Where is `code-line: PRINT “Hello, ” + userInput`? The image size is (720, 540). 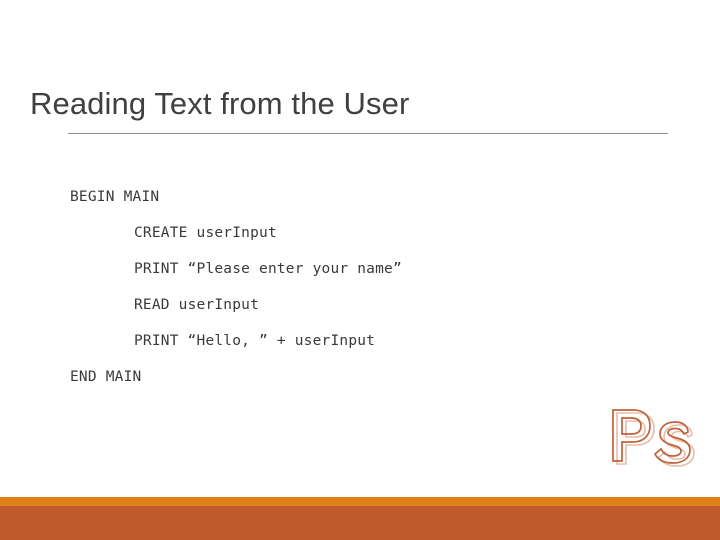
code-line: PRINT “Hello, ” + userInput is located at coordinates (255, 341).